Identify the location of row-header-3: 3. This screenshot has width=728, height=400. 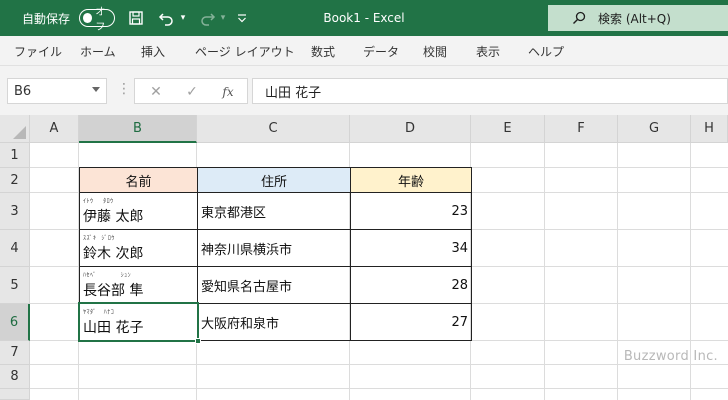
(15, 211).